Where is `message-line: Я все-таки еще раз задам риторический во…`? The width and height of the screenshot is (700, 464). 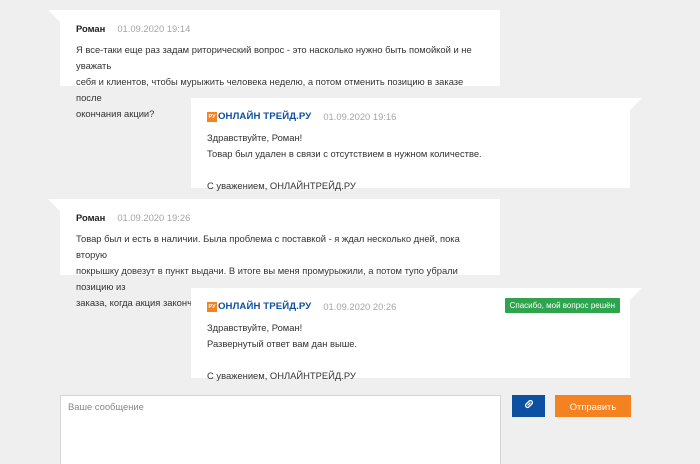 message-line: Я все-таки еще раз задам риторический во… is located at coordinates (274, 57).